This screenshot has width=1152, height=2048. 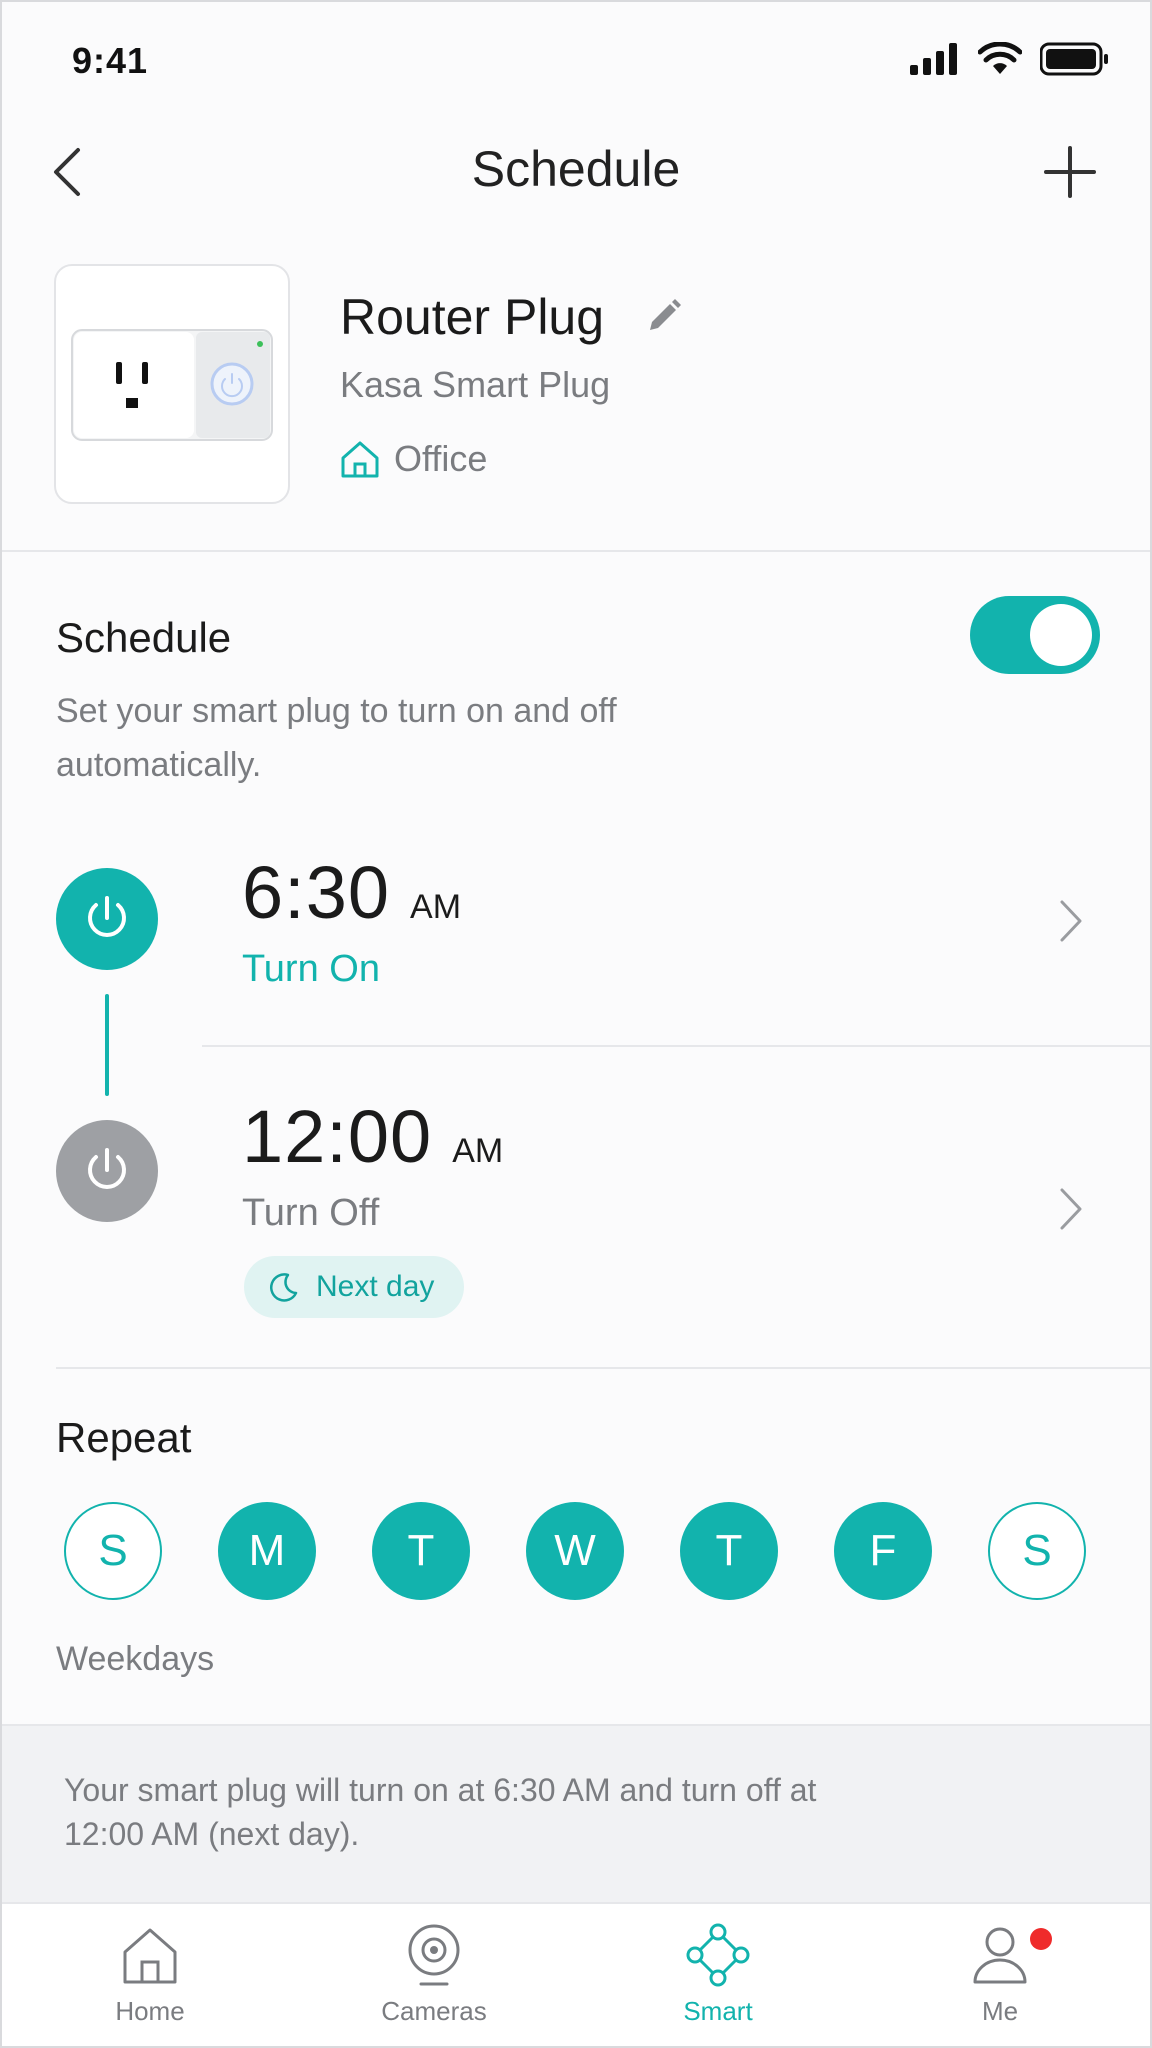 What do you see at coordinates (284, 1287) in the screenshot?
I see `moon-icon` at bounding box center [284, 1287].